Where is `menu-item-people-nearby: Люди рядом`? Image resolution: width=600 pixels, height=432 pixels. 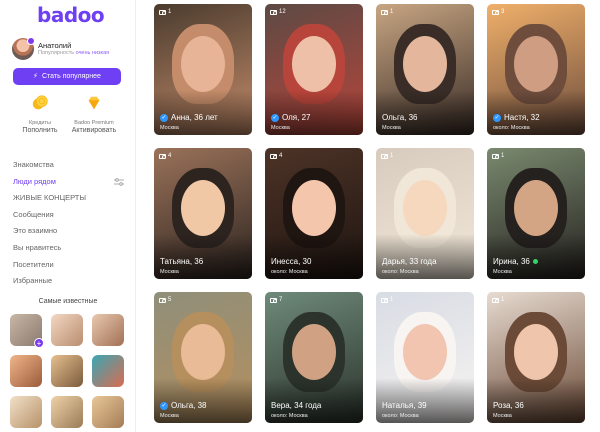
menu-item-people-nearby: Люди рядом is located at coordinates (70, 182).